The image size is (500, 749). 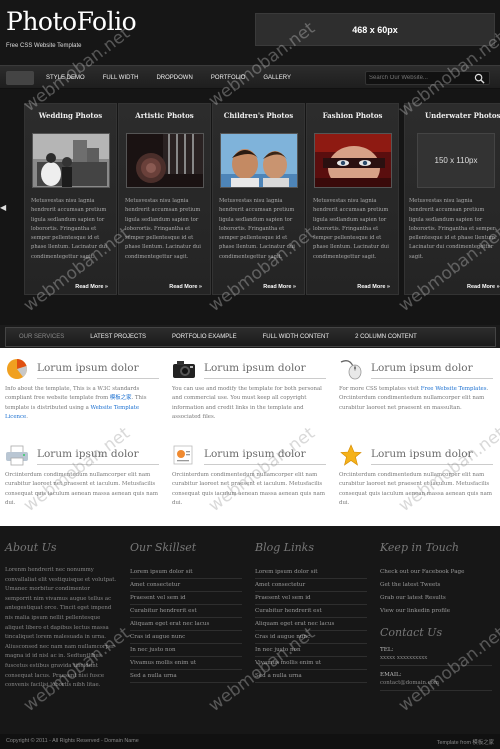 What do you see at coordinates (186, 650) in the screenshot?
I see `skillset-item: In nec justo non` at bounding box center [186, 650].